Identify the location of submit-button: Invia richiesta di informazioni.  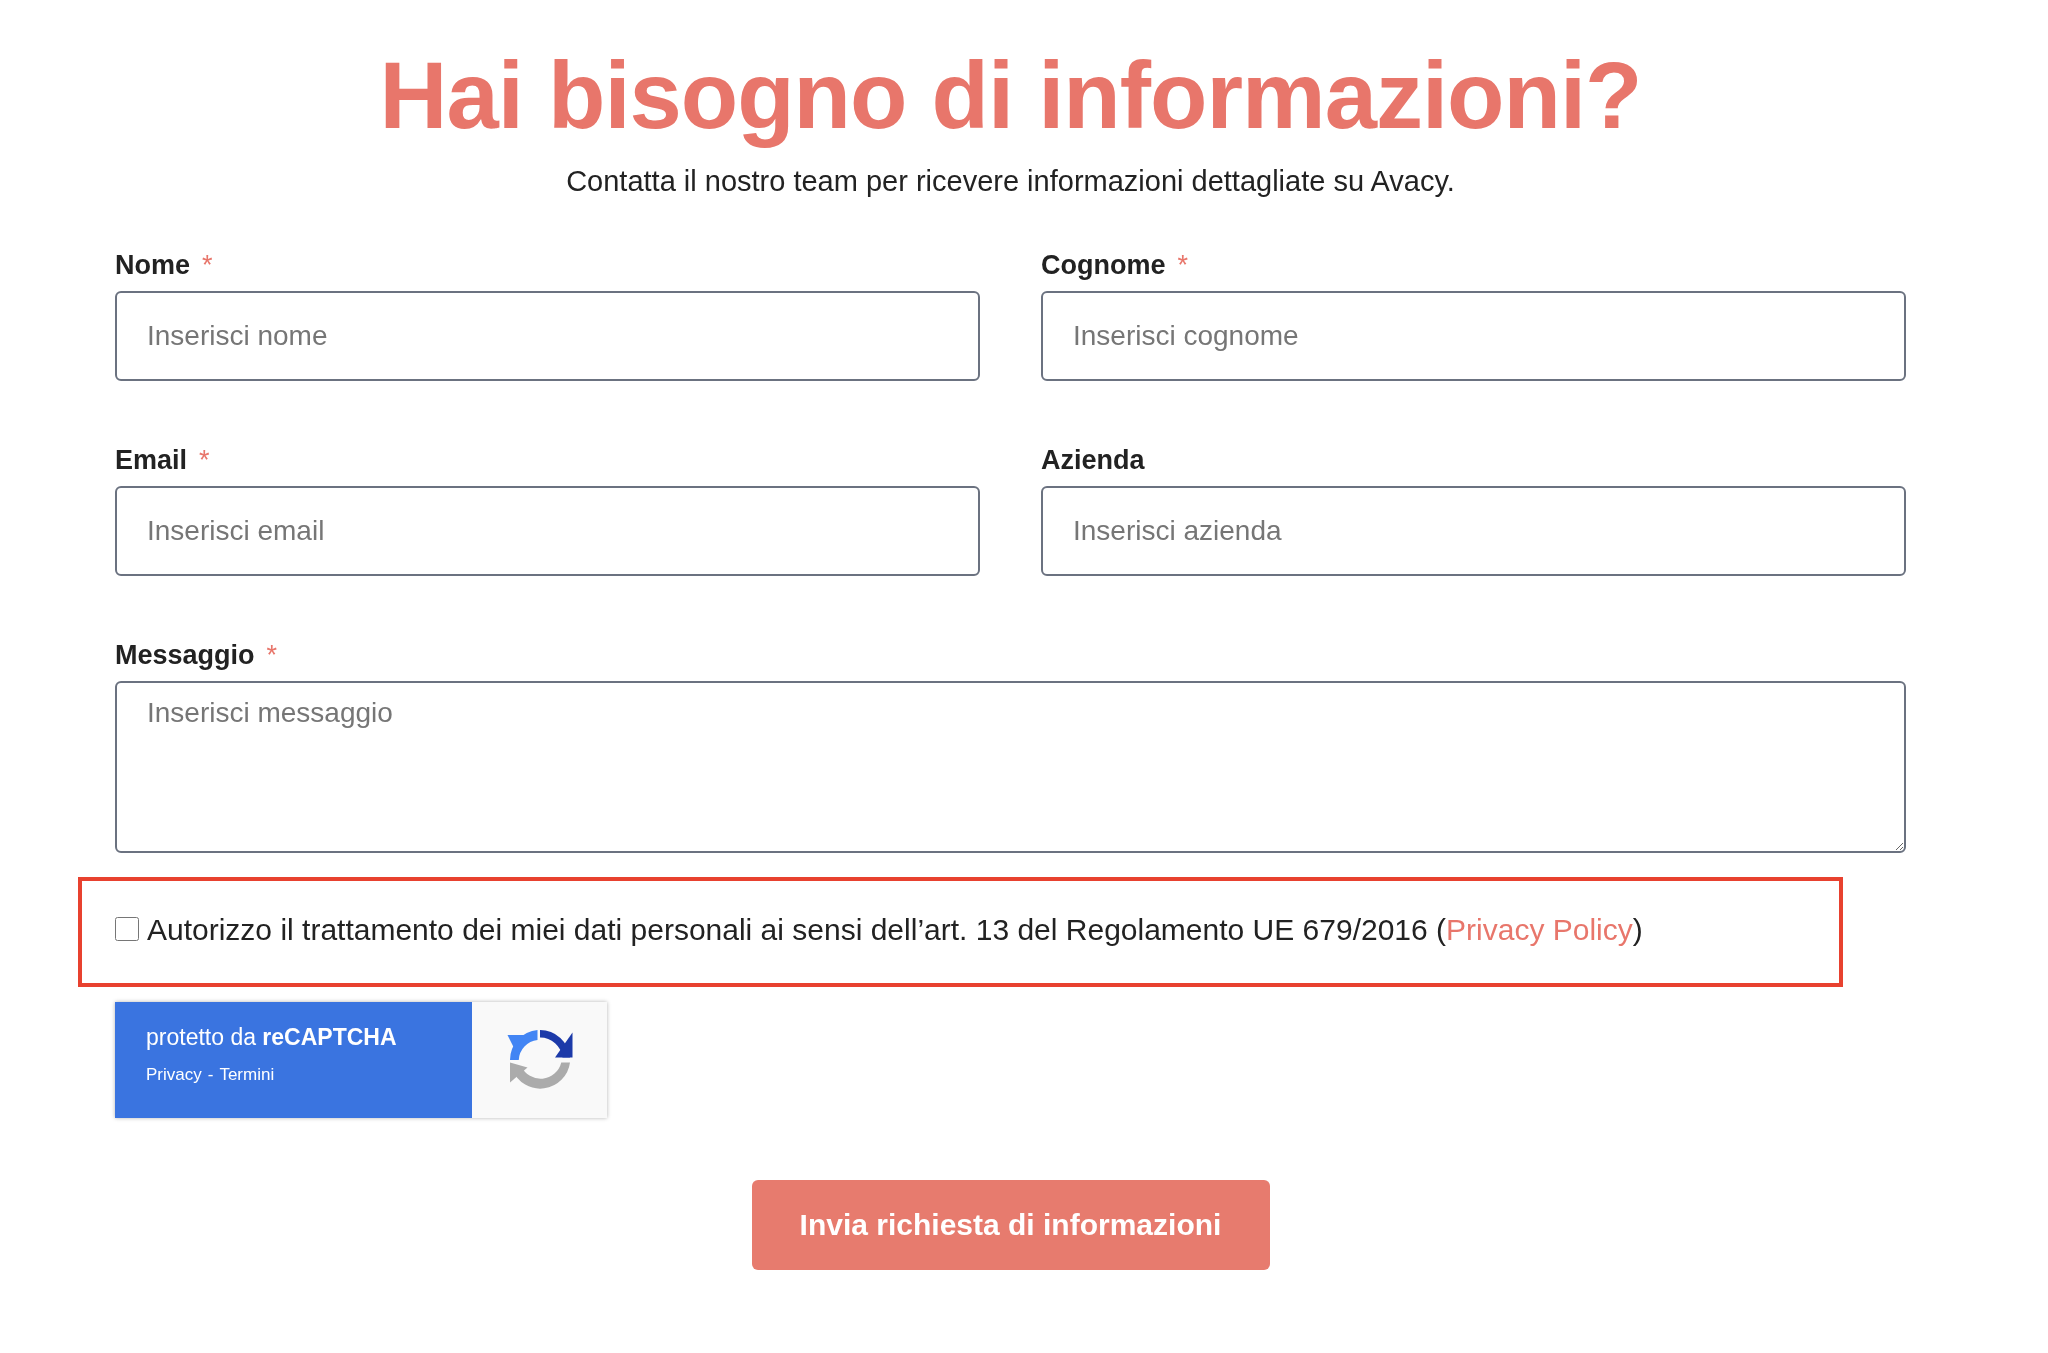
(1010, 1225).